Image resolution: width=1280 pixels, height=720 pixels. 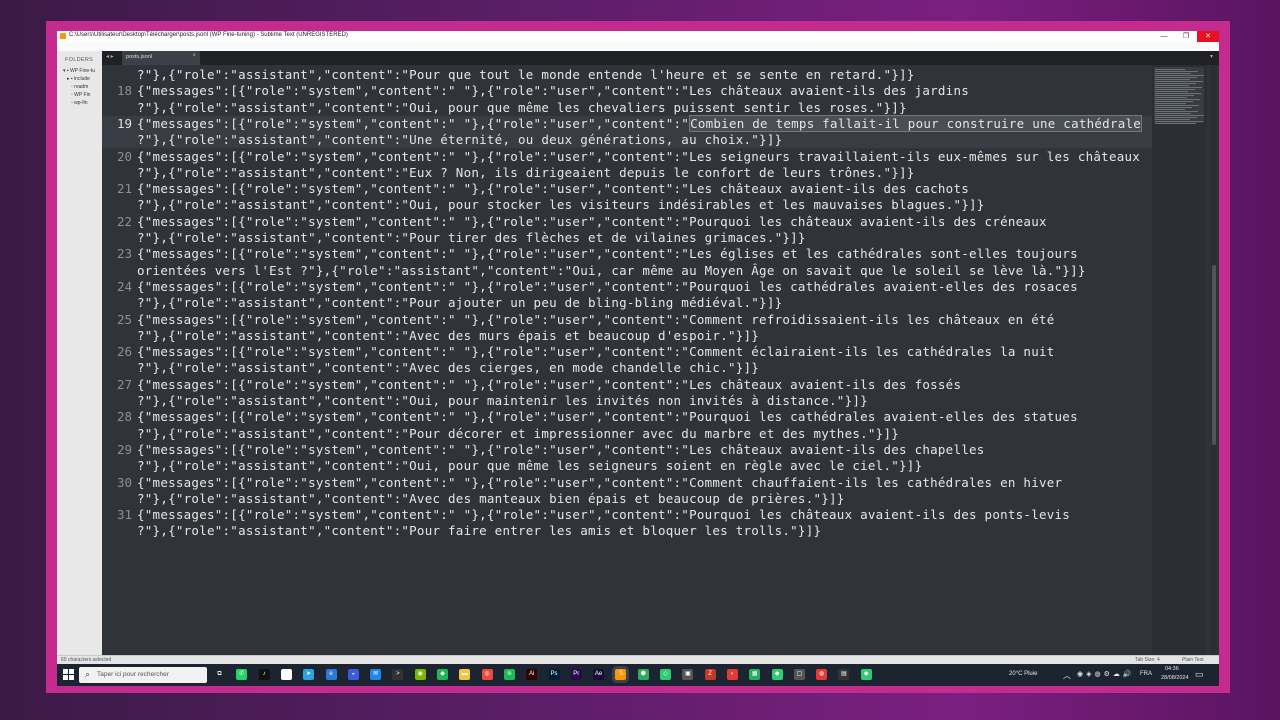 I want to click on diamond-icon: ◇, so click(x=665, y=674).